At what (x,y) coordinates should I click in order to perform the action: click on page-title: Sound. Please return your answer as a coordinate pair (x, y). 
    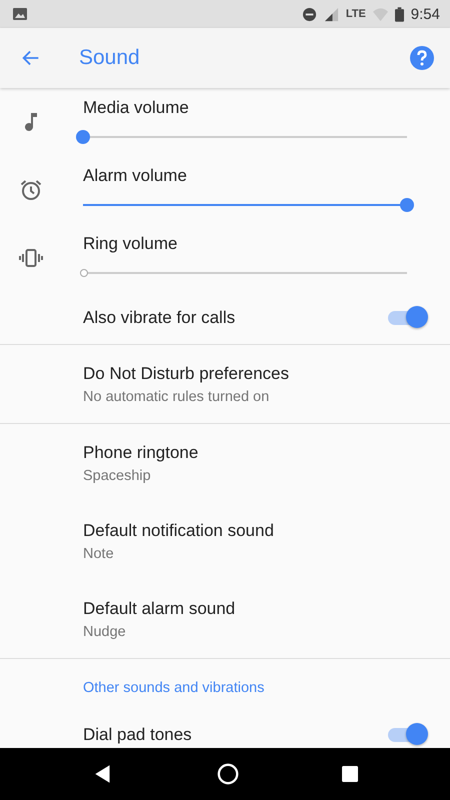
    Looking at the image, I should click on (110, 58).